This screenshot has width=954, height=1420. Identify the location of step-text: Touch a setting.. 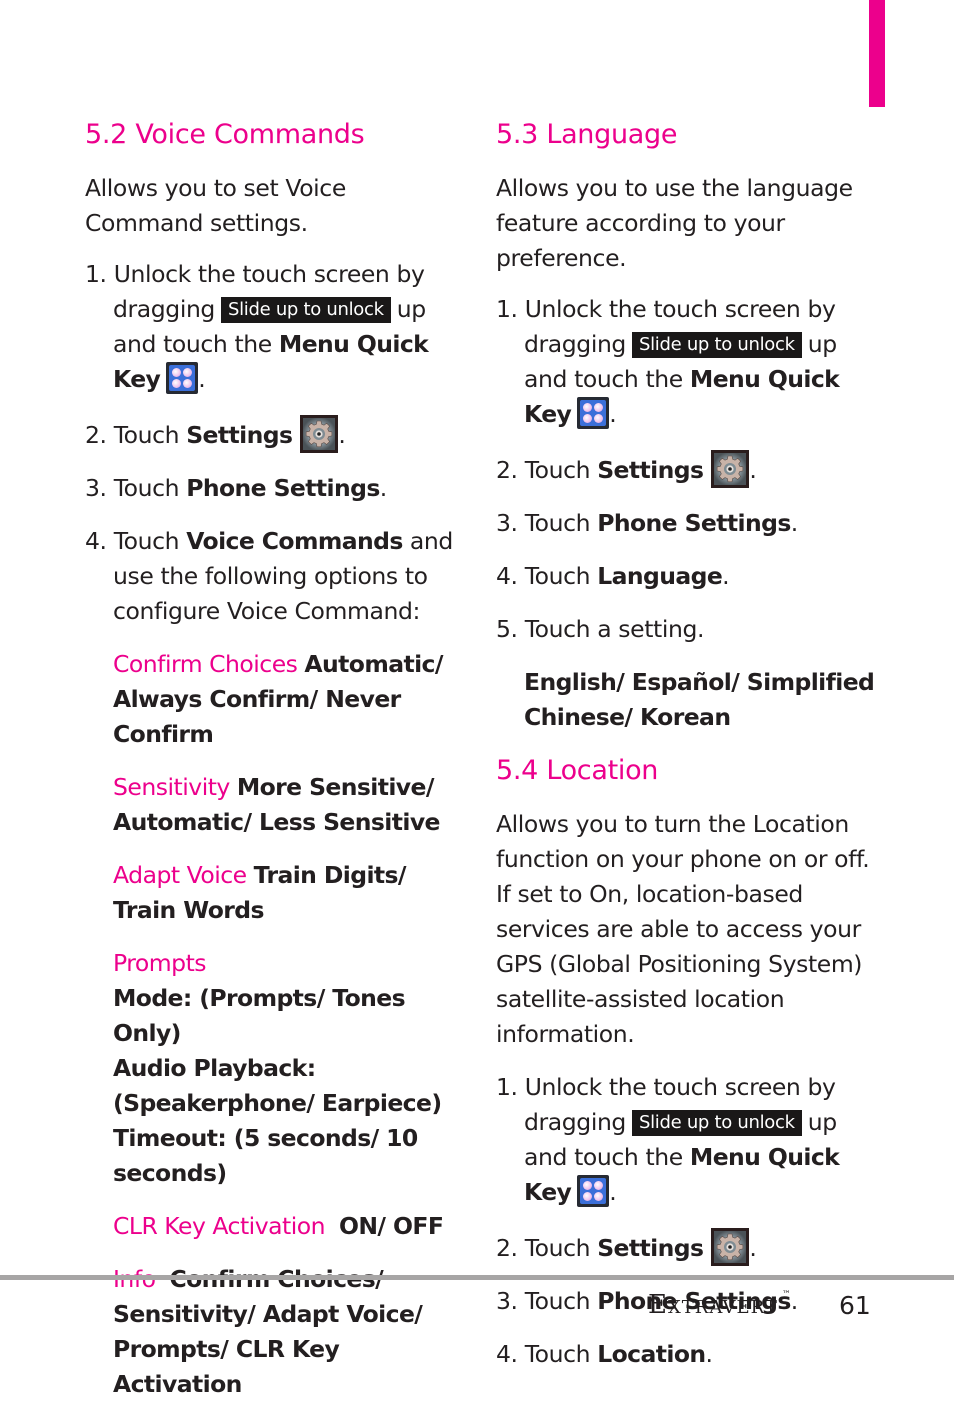
(614, 629).